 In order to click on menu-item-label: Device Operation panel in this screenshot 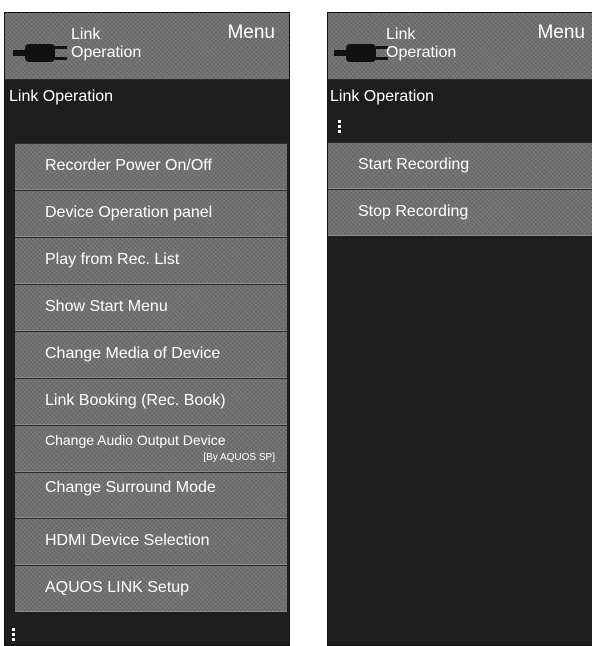, I will do `click(129, 212)`.